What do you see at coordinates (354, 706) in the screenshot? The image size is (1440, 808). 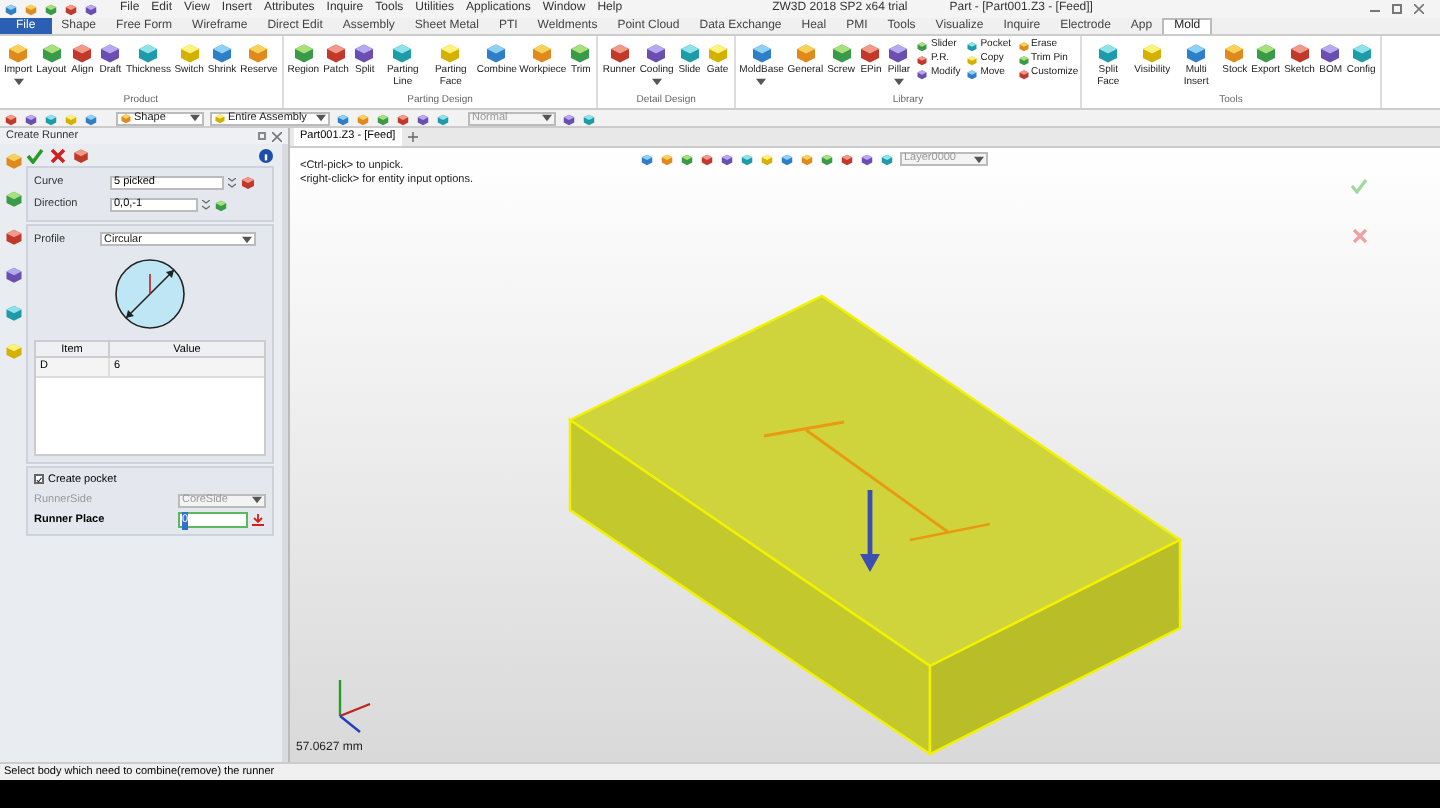 I see `axis-triad-drawing` at bounding box center [354, 706].